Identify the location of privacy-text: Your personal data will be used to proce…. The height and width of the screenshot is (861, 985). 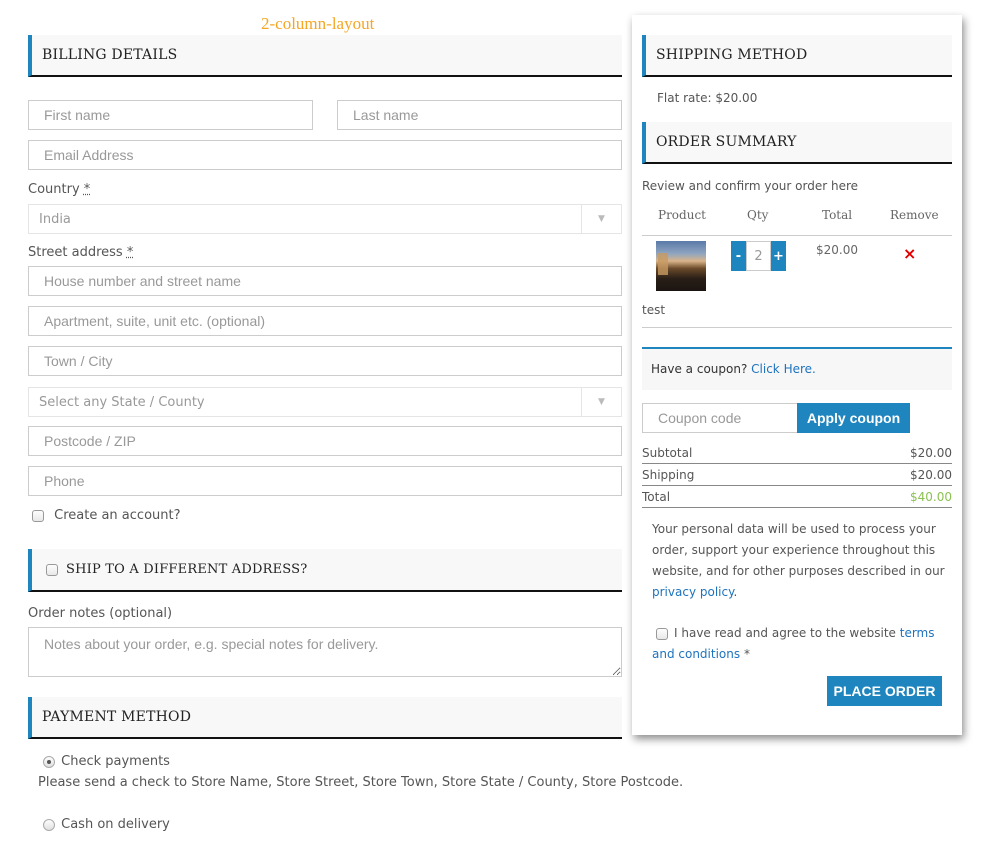
(798, 550).